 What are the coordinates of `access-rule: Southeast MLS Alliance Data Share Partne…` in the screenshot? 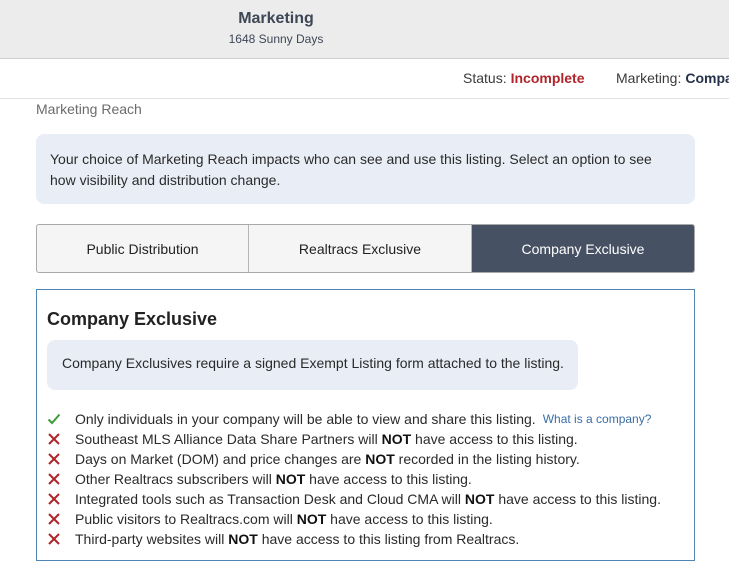 It's located at (354, 439).